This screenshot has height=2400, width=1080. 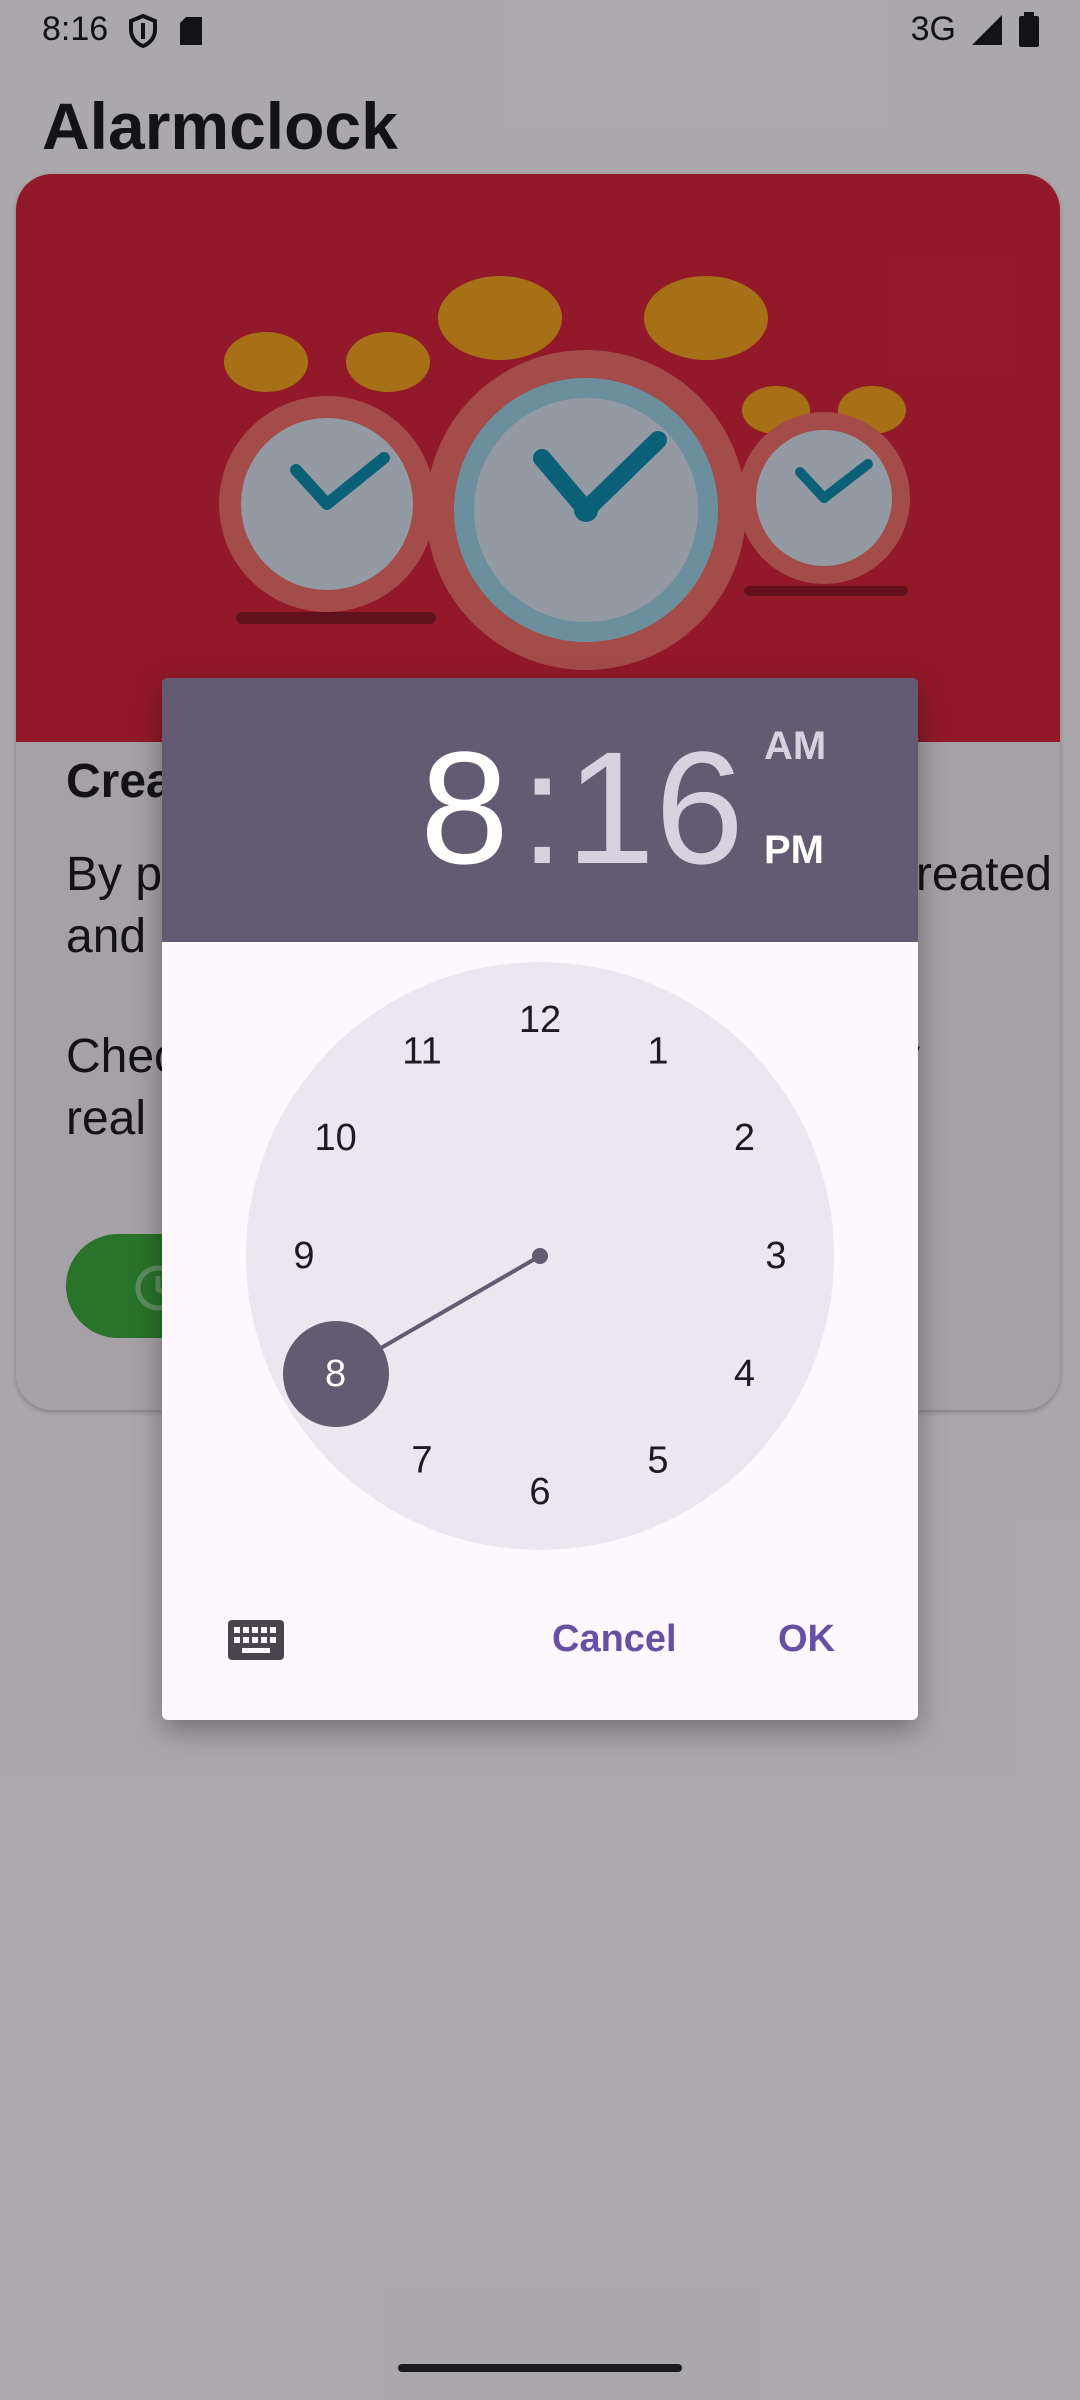 I want to click on dial-number-3: 3, so click(x=775, y=1256).